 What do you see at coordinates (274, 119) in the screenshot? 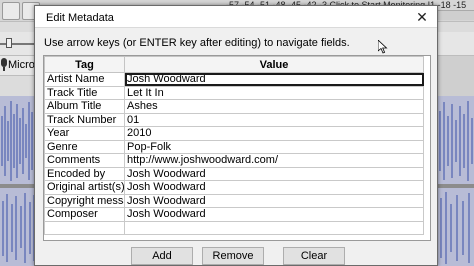
I see `value-cell: 01` at bounding box center [274, 119].